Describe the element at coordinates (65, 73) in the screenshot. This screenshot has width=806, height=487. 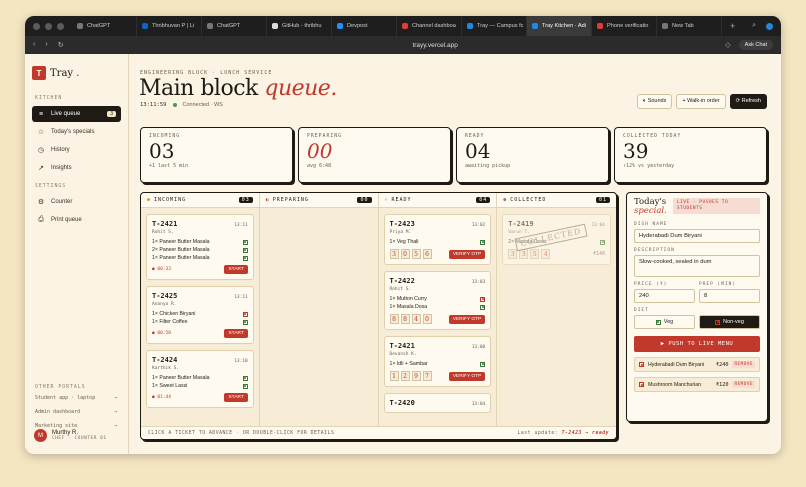
I see `logo-text: Tray .` at that location.